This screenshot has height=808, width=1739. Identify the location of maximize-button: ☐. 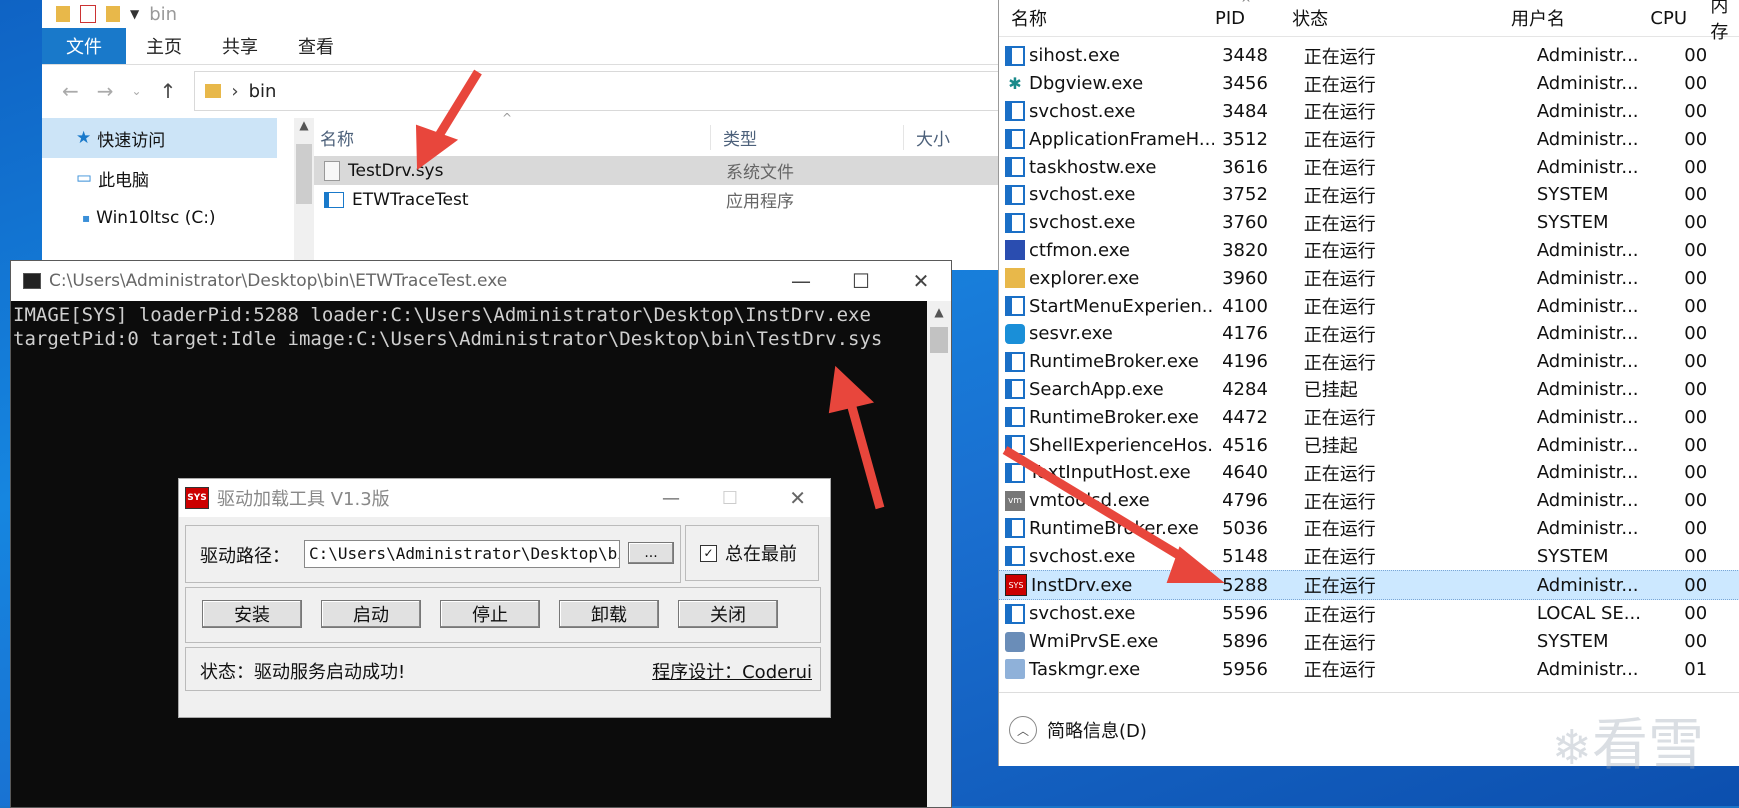
(861, 281).